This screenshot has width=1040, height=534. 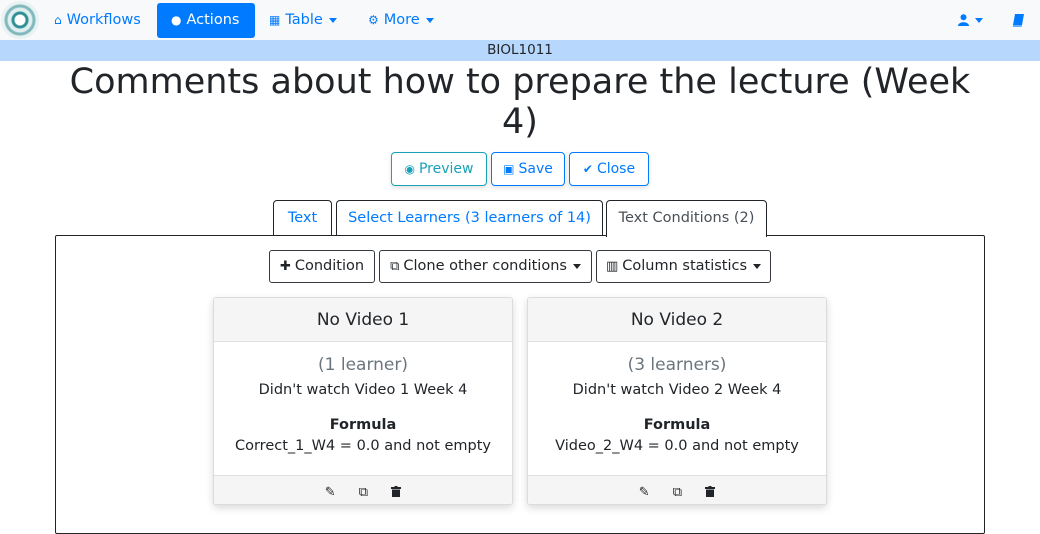 I want to click on book-icon, so click(x=1018, y=20).